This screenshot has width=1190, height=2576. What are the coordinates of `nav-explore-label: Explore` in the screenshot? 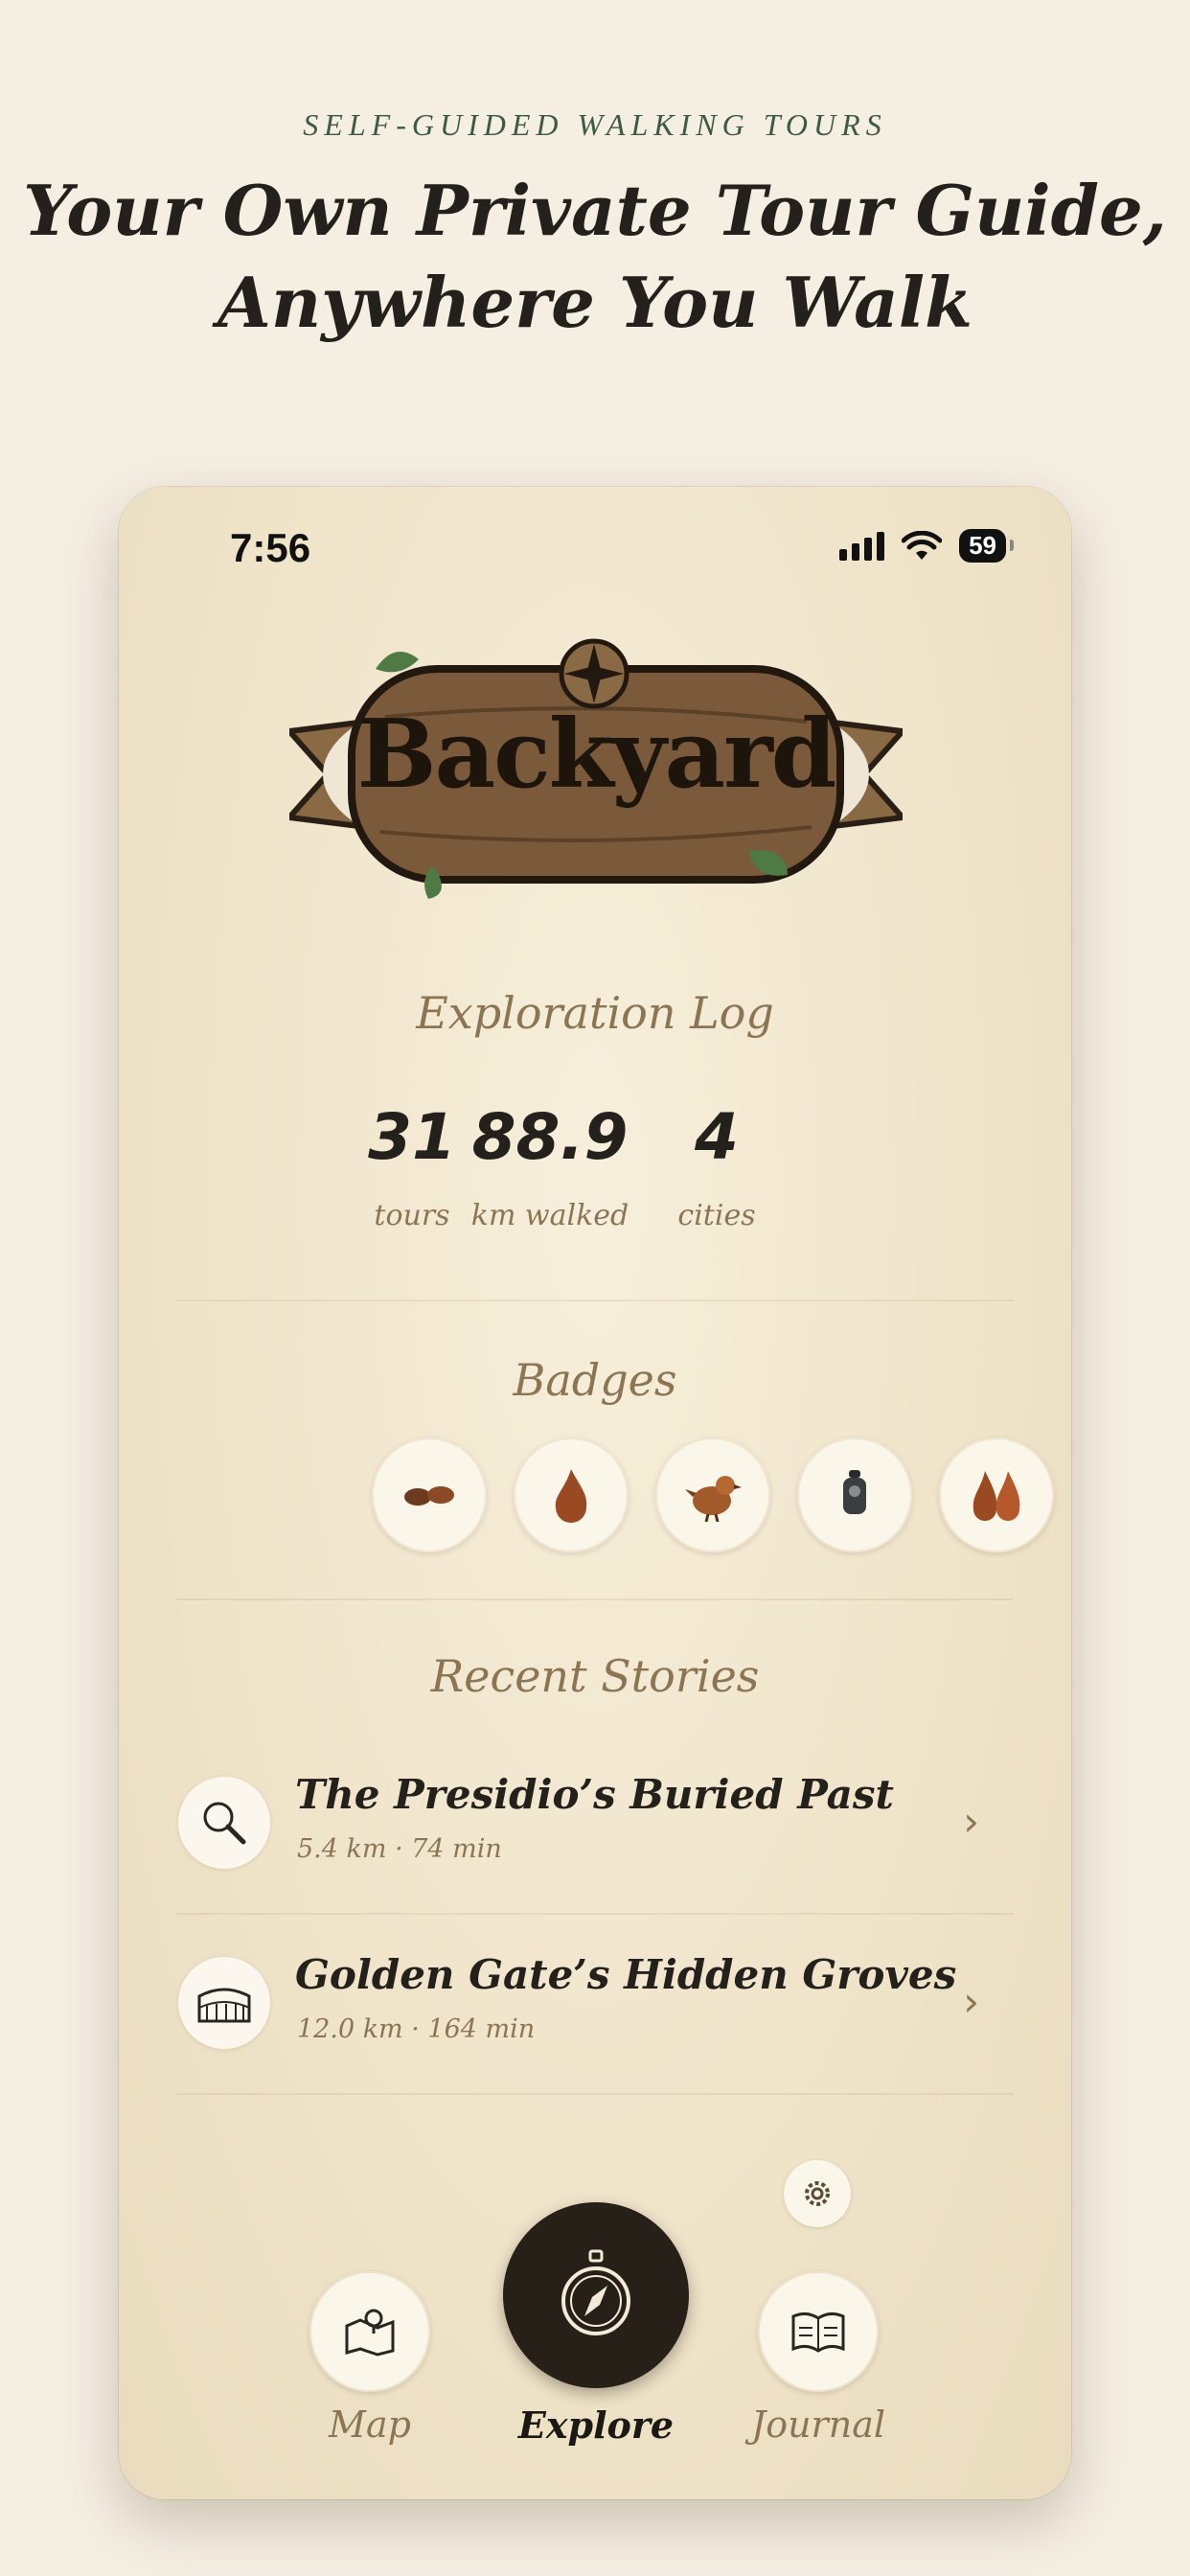 It's located at (596, 2425).